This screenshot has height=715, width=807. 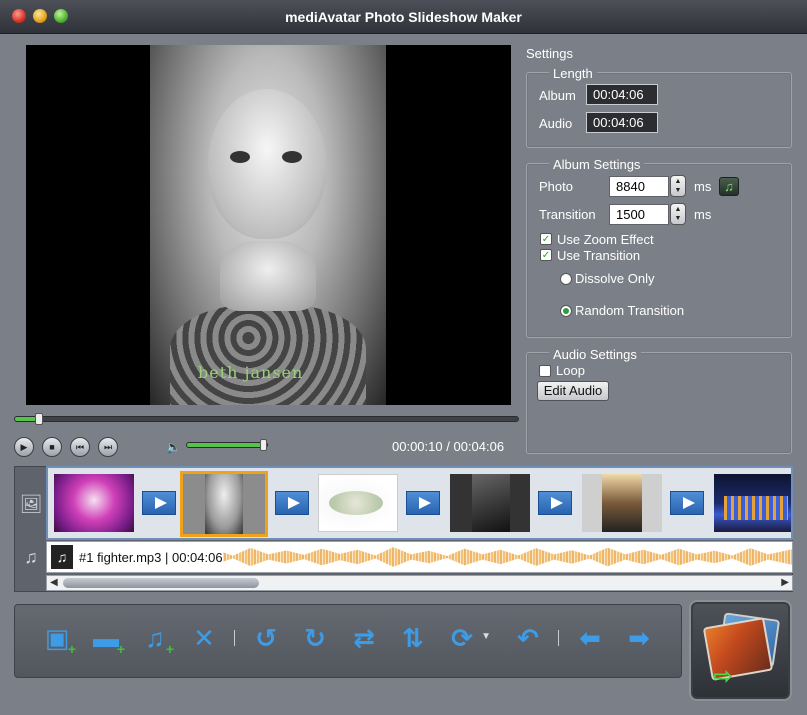 What do you see at coordinates (678, 214) in the screenshot?
I see `transition-duration-stepper: ▲ ▼` at bounding box center [678, 214].